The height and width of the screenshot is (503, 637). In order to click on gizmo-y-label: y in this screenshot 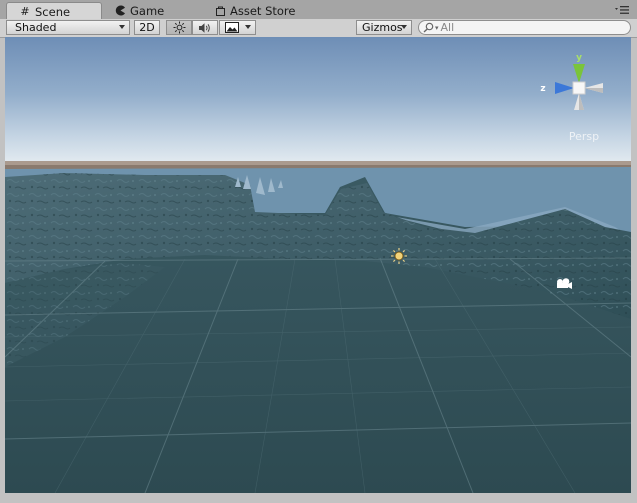, I will do `click(579, 58)`.